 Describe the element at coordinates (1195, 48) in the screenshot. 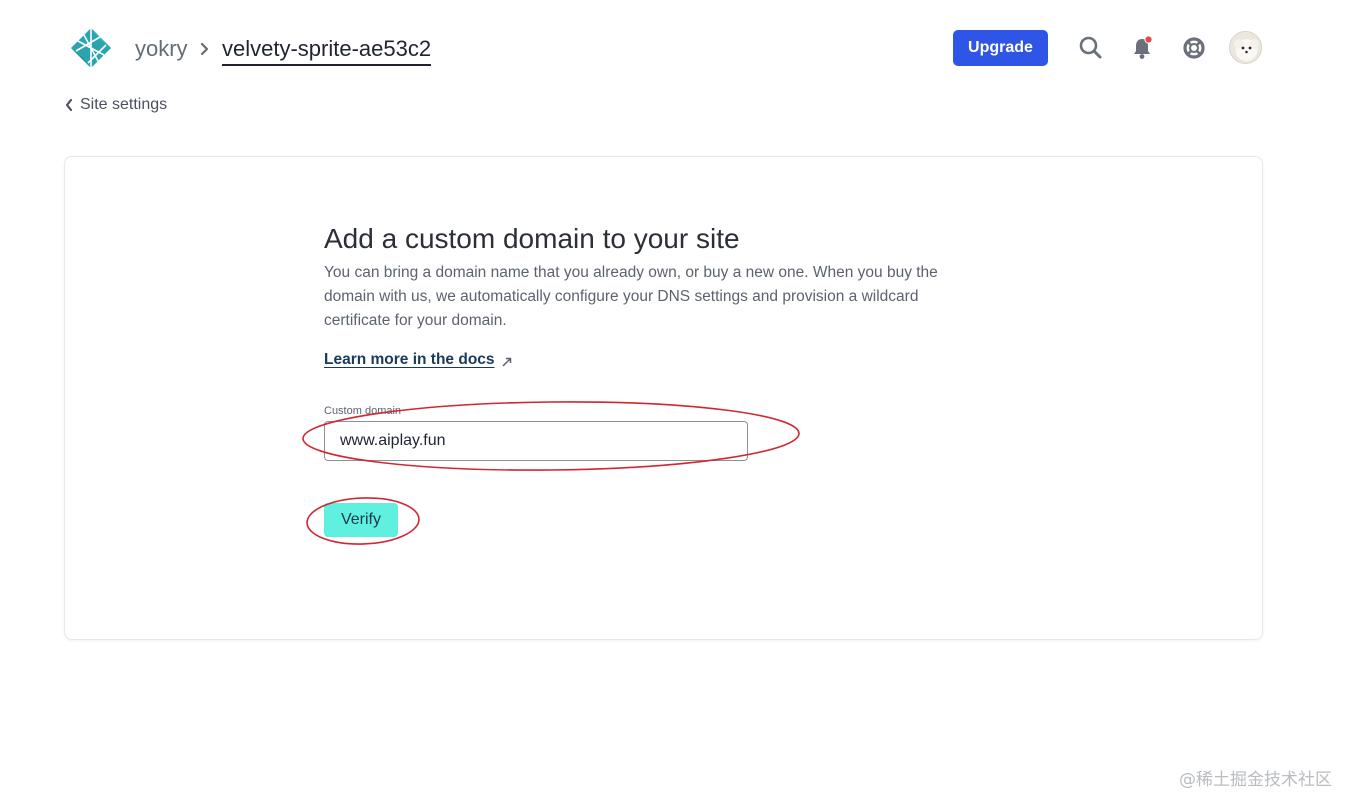

I see `help-lifebuoy-icon` at that location.